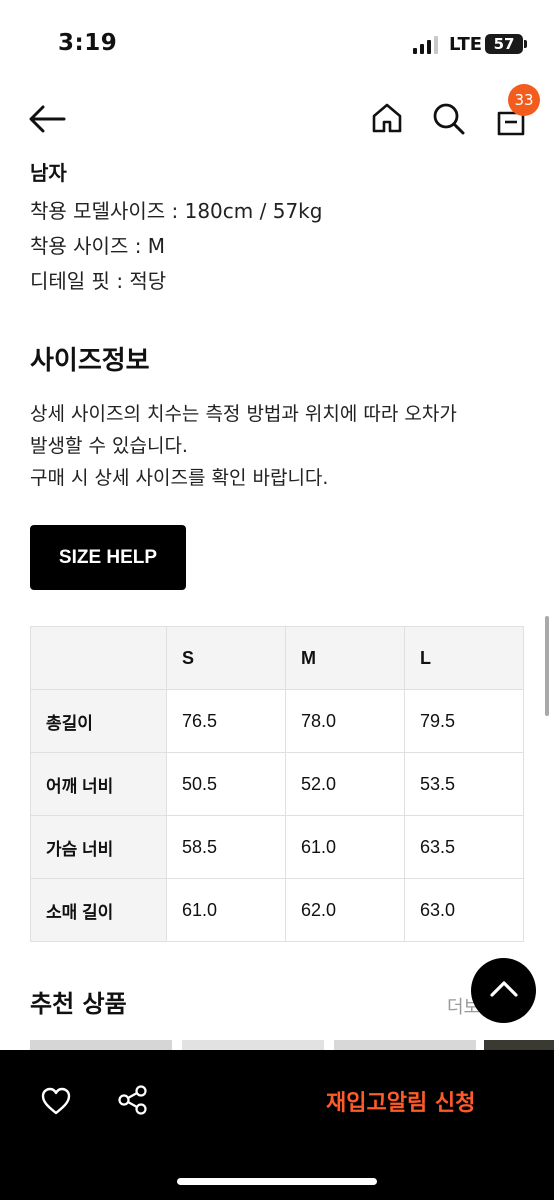 Image resolution: width=554 pixels, height=1200 pixels. I want to click on home-icon, so click(387, 118).